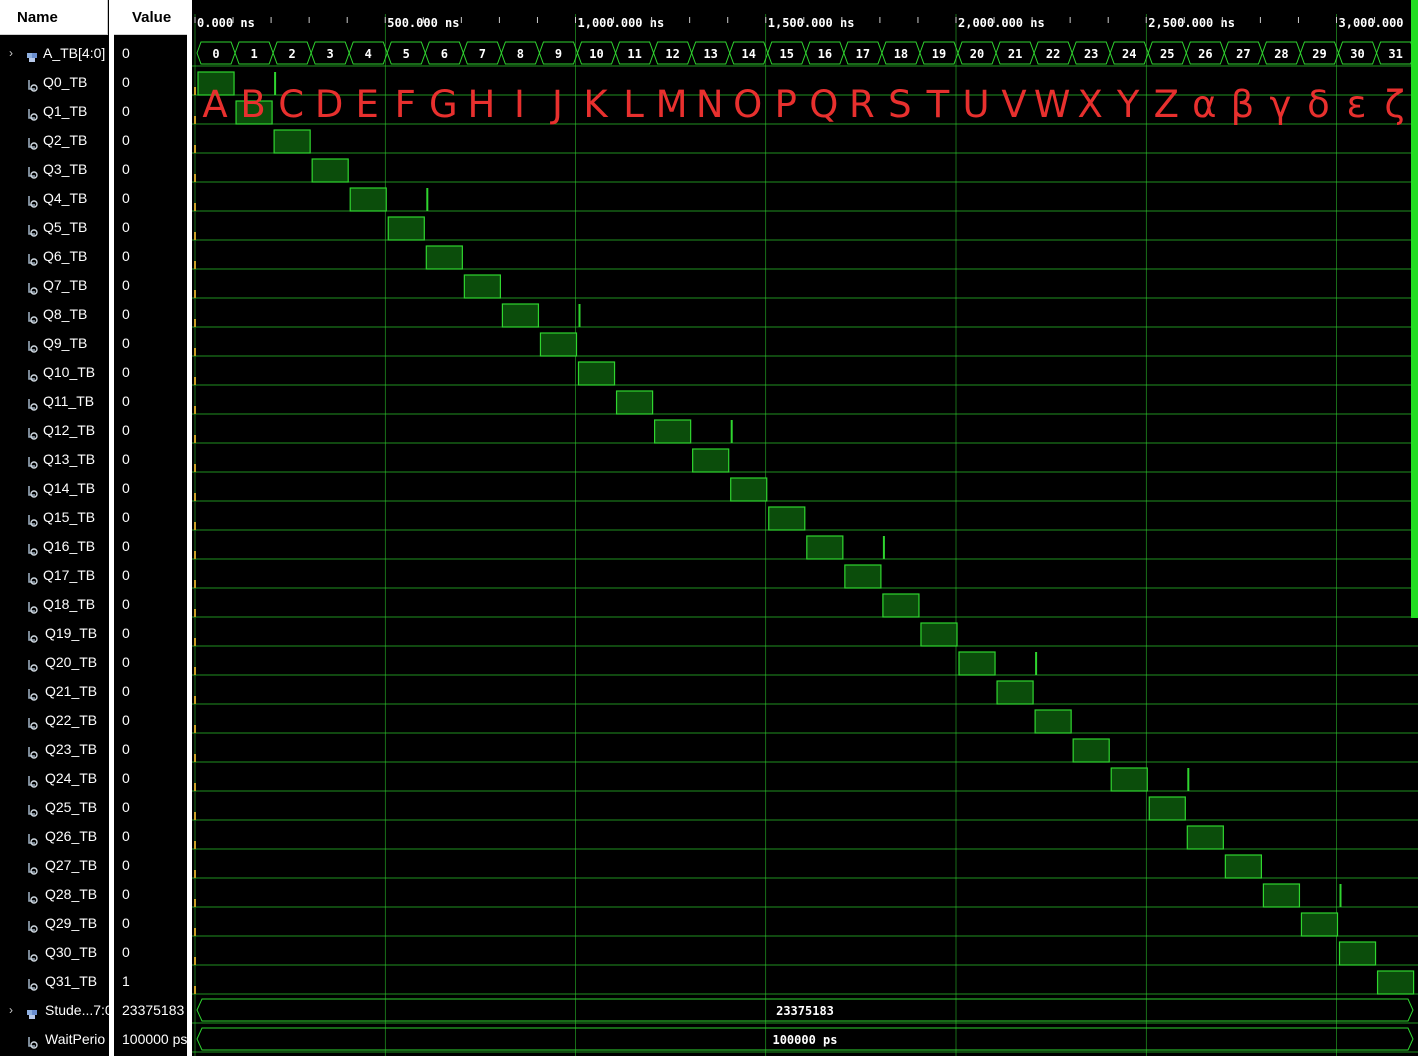 This screenshot has height=1061, width=1418. I want to click on signal-name-row: Q25_TB, so click(54, 807).